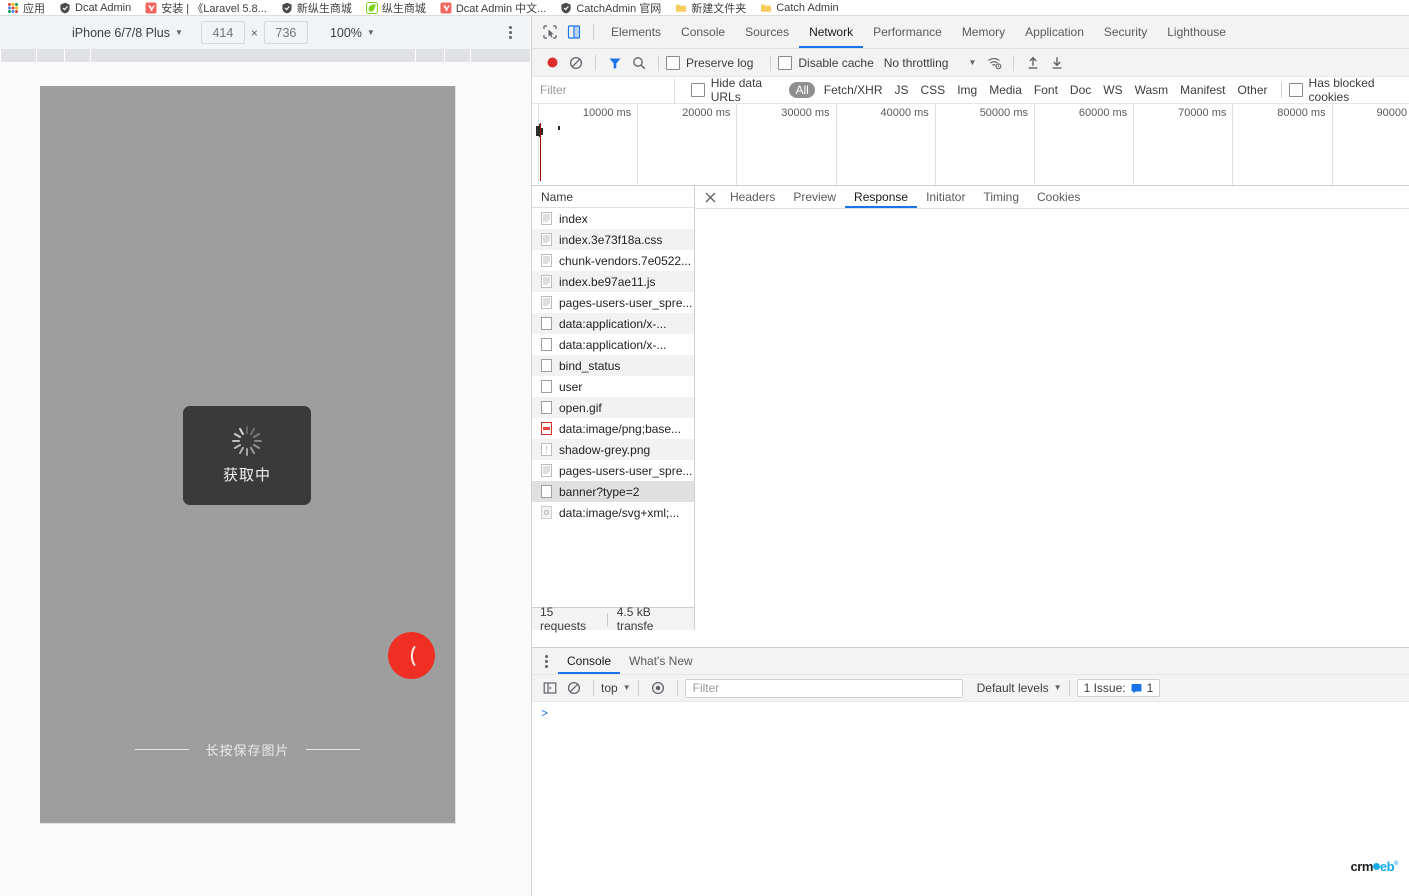 This screenshot has width=1409, height=896. I want to click on request-row: bind_status, so click(613, 365).